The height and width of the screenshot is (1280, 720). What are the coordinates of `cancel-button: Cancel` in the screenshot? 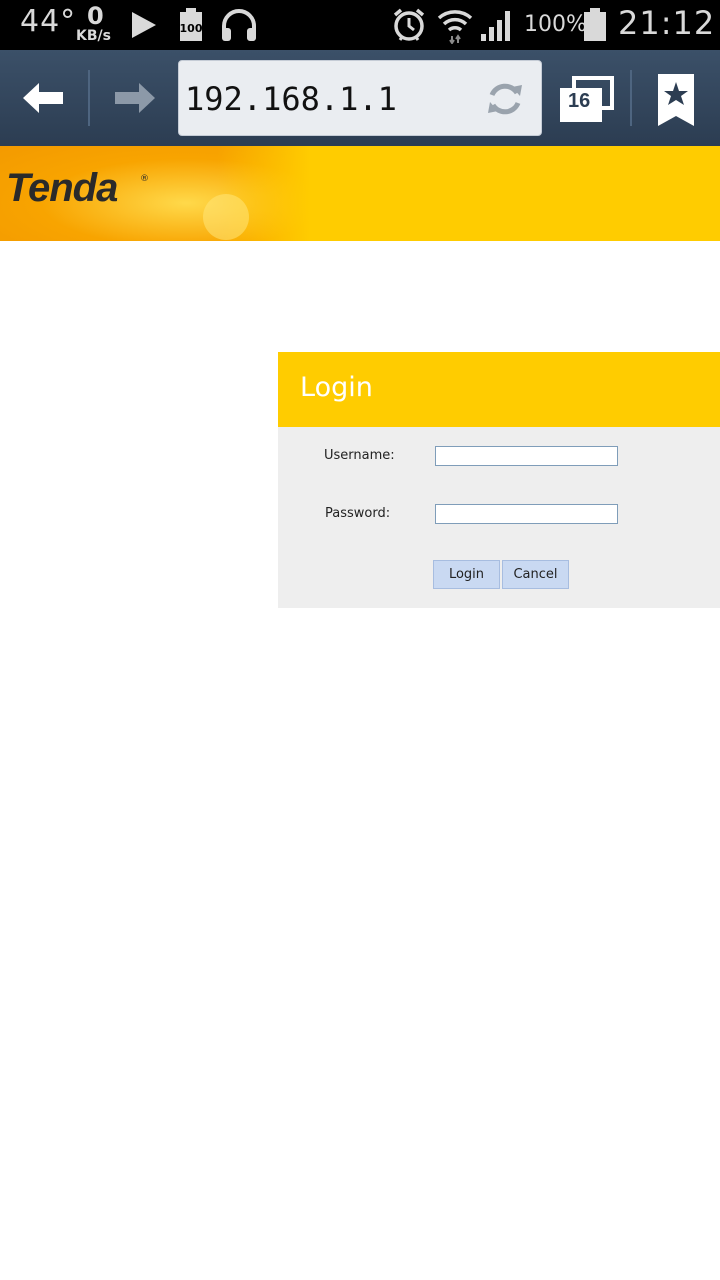 It's located at (535, 574).